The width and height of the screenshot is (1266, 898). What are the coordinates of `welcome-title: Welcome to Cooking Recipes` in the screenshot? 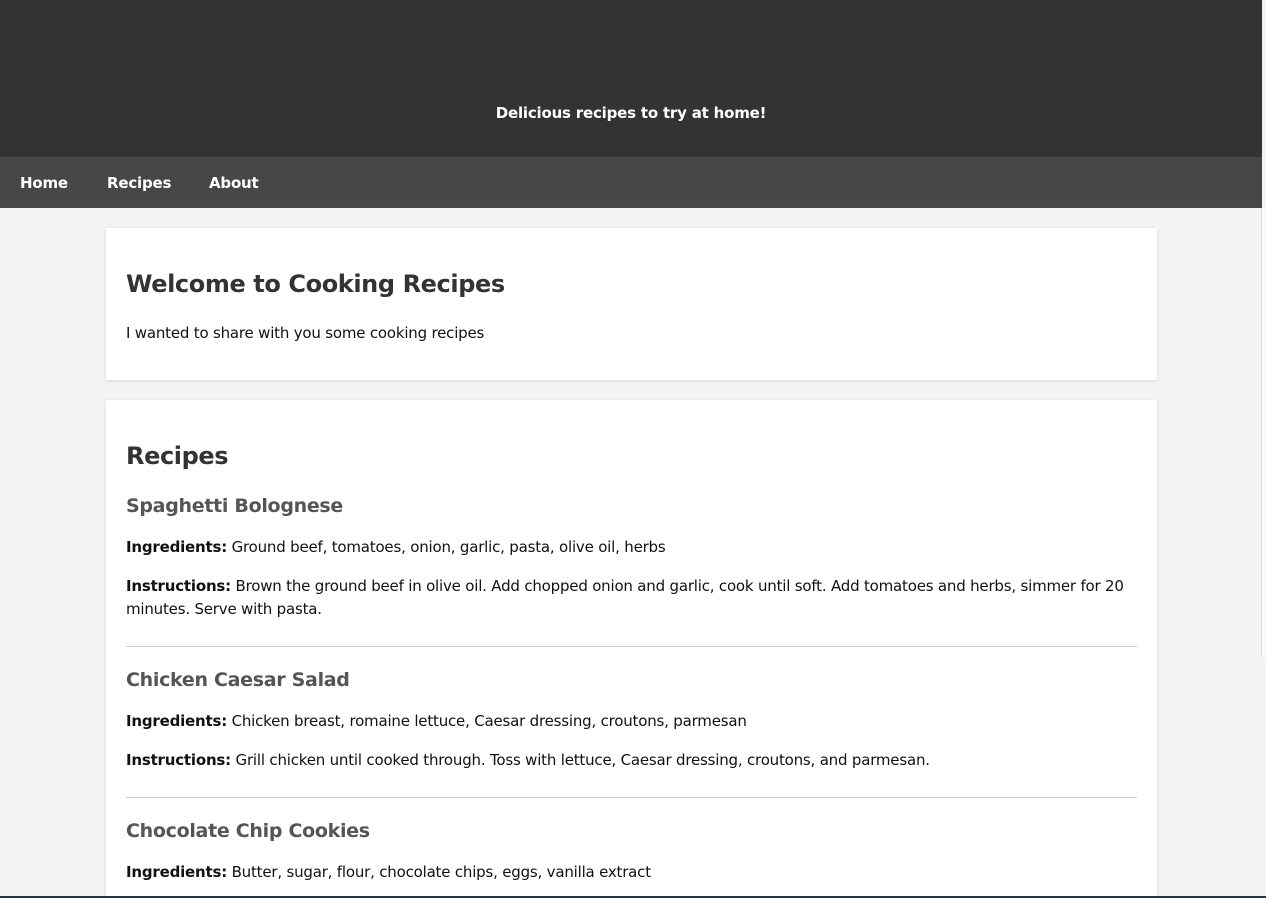 It's located at (315, 284).